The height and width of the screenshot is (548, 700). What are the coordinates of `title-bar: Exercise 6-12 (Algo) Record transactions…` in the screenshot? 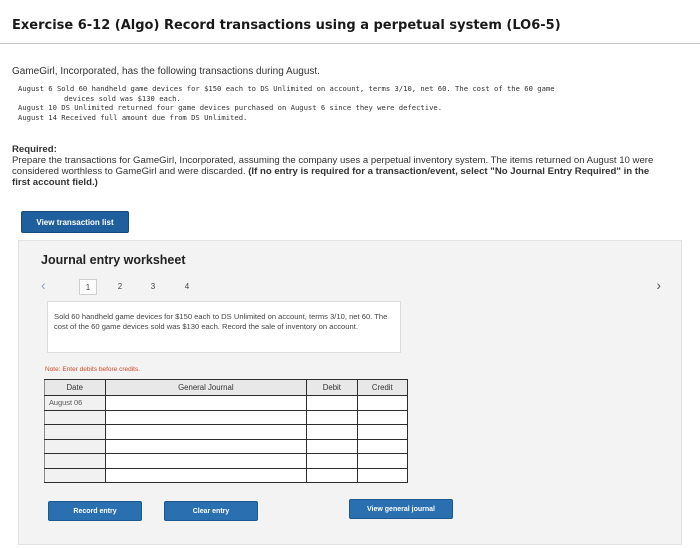 It's located at (350, 31).